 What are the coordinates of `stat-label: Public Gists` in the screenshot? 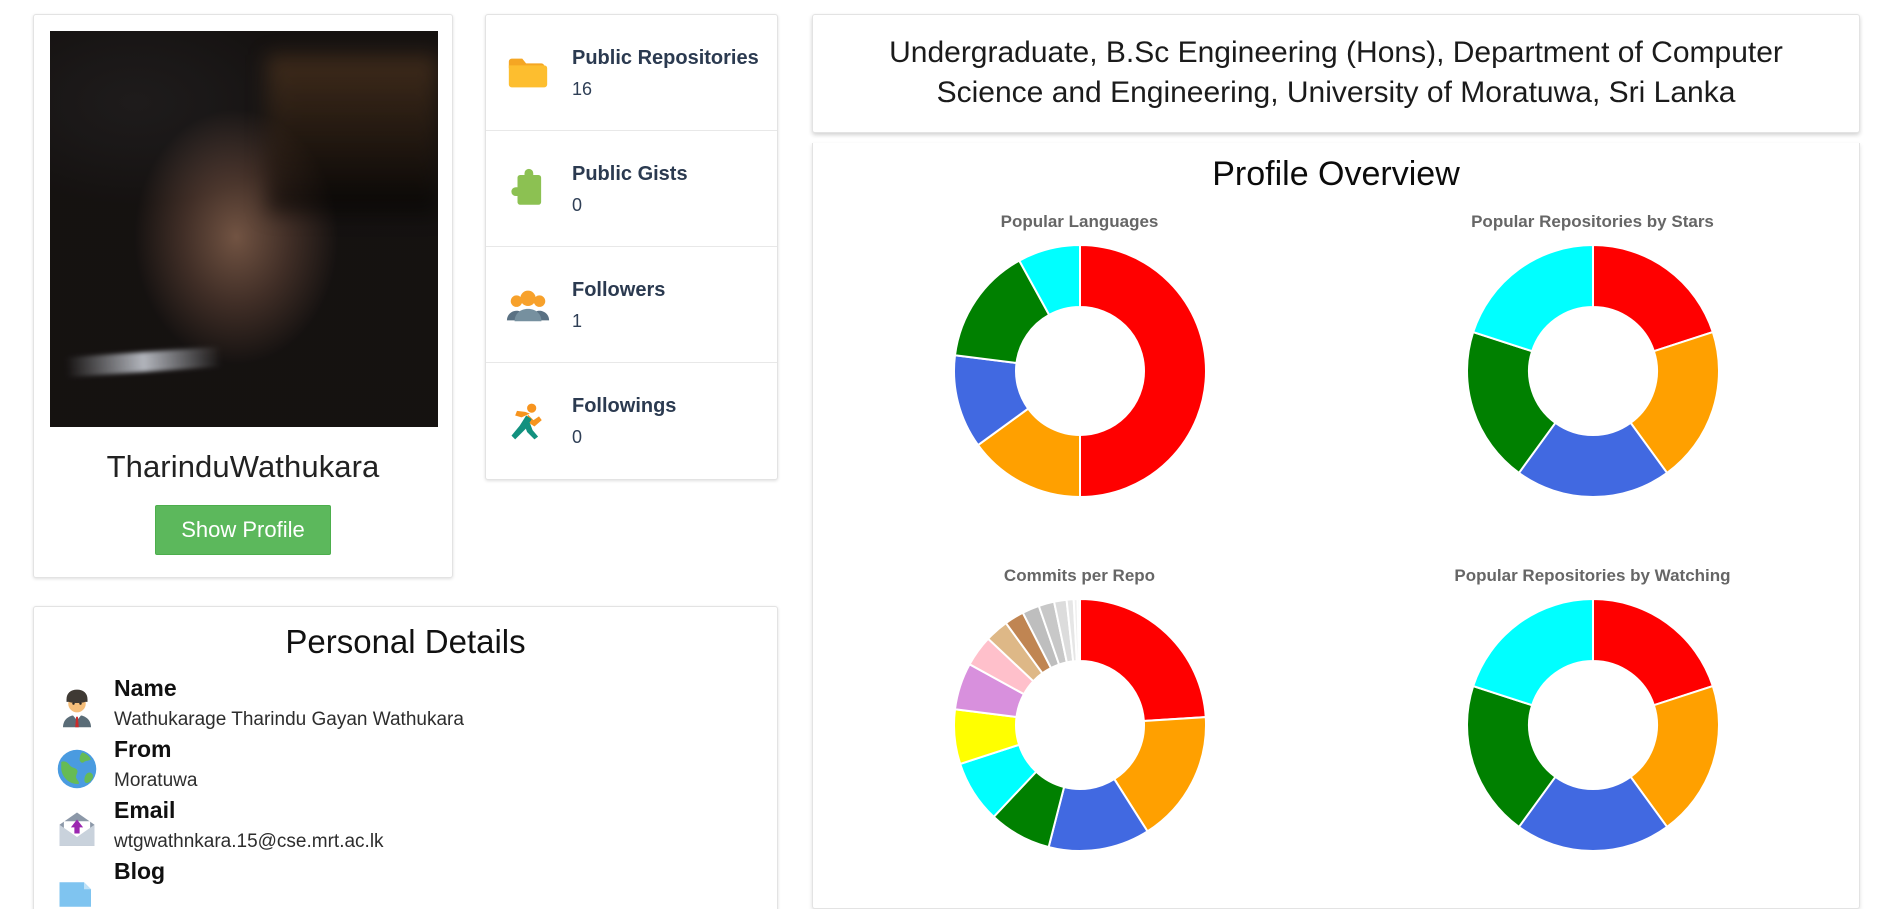 It's located at (630, 173).